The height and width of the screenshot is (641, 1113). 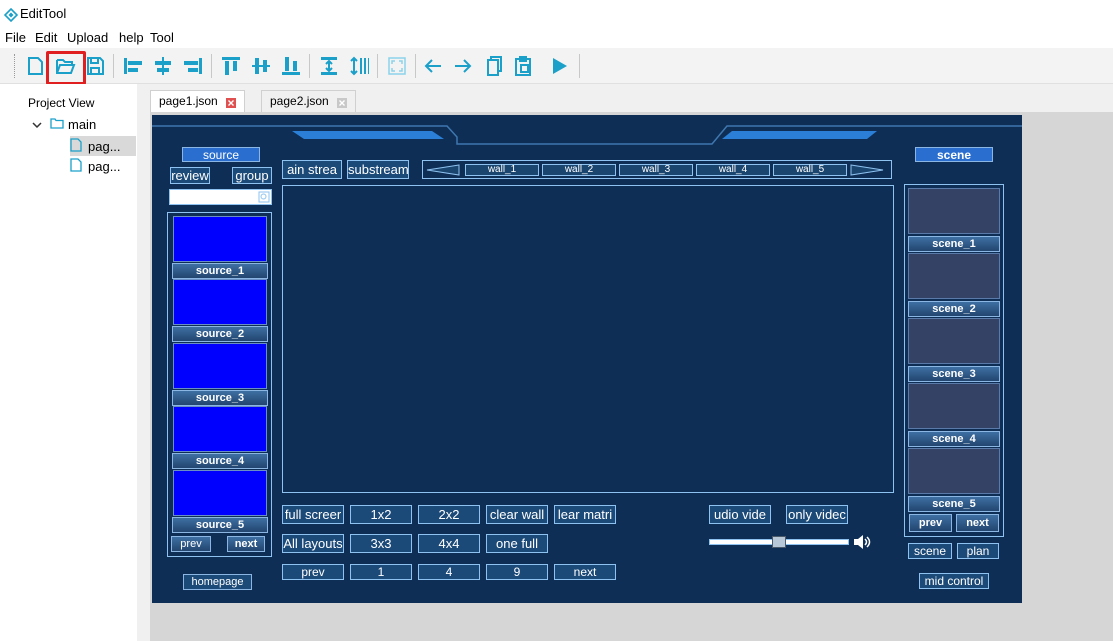 I want to click on preview-button: review, so click(x=190, y=175).